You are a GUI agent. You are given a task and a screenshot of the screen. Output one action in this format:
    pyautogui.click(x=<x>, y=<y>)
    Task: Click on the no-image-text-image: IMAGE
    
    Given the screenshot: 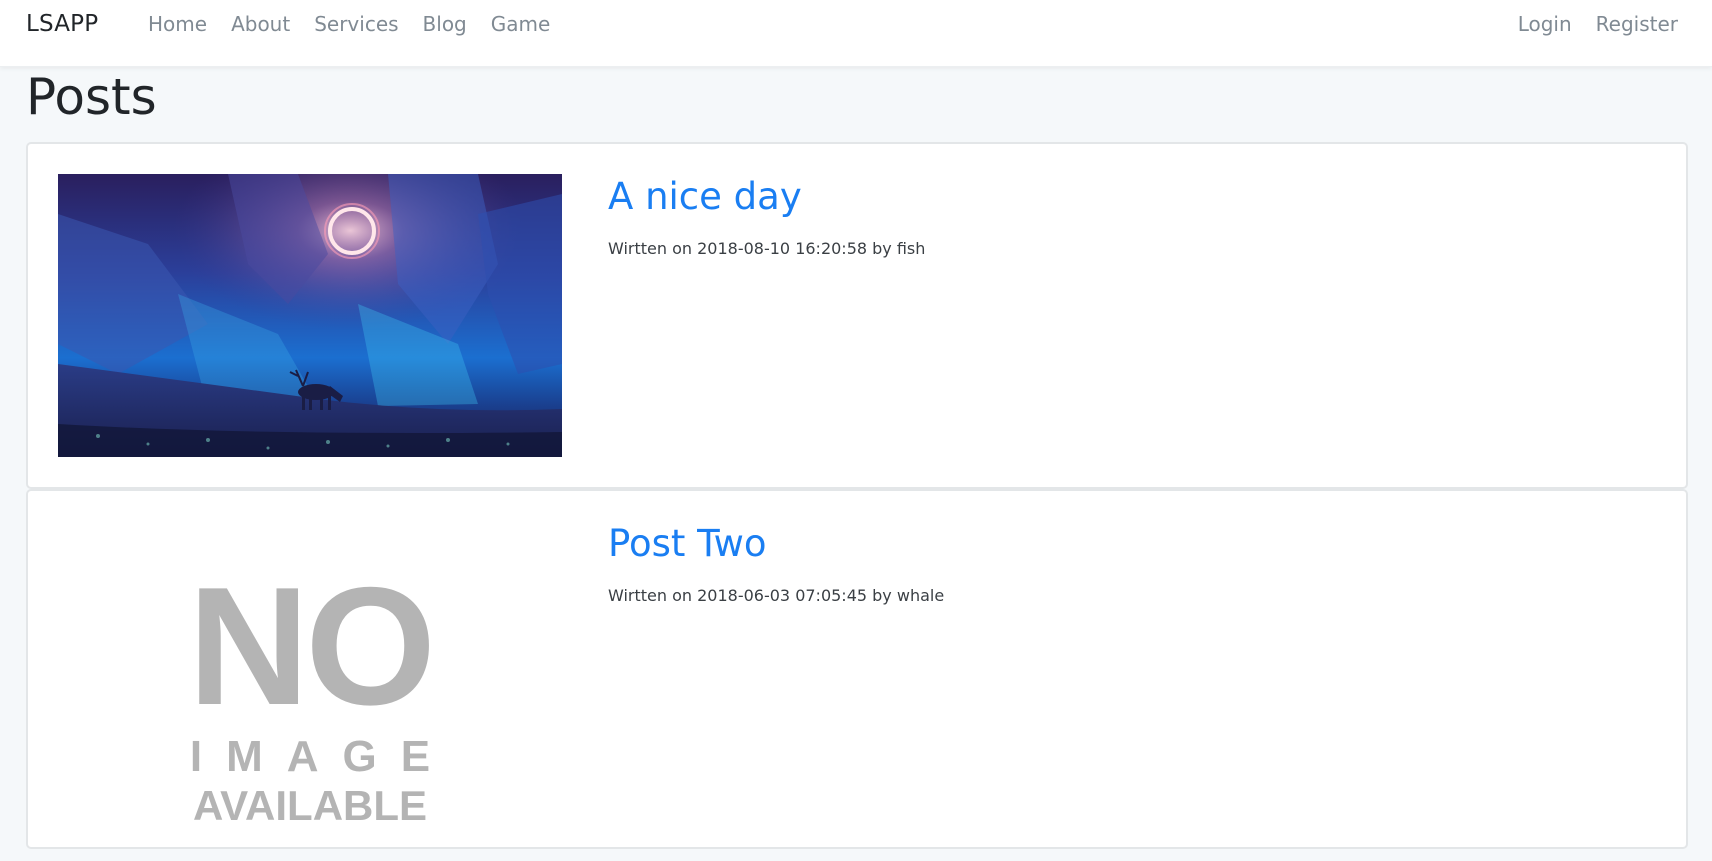 What is the action you would take?
    pyautogui.click(x=322, y=756)
    